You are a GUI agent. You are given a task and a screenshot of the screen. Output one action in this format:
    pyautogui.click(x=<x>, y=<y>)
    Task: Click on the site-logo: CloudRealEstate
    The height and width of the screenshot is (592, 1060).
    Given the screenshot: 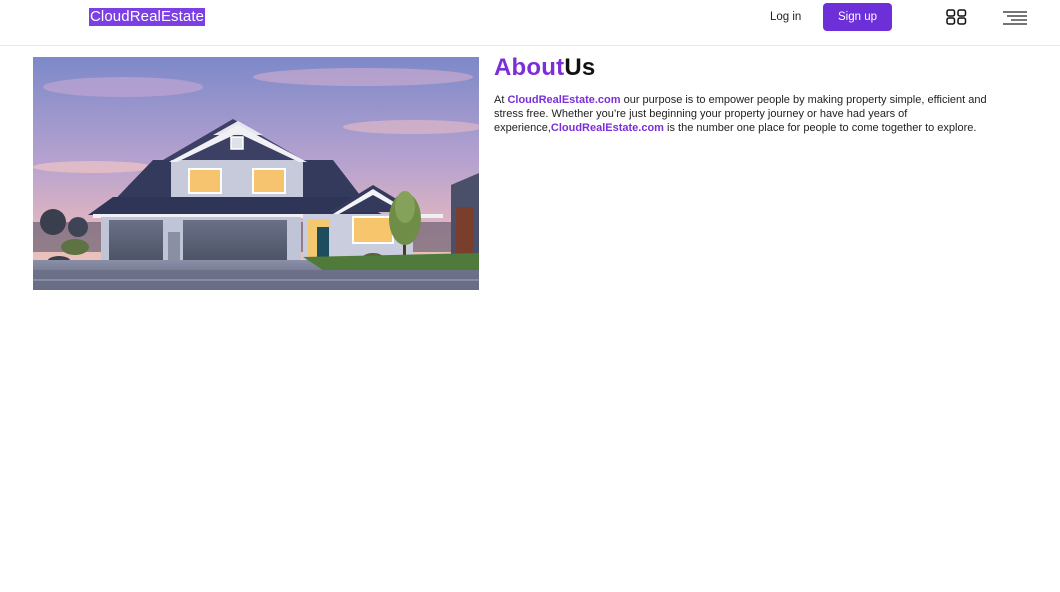 What is the action you would take?
    pyautogui.click(x=147, y=17)
    